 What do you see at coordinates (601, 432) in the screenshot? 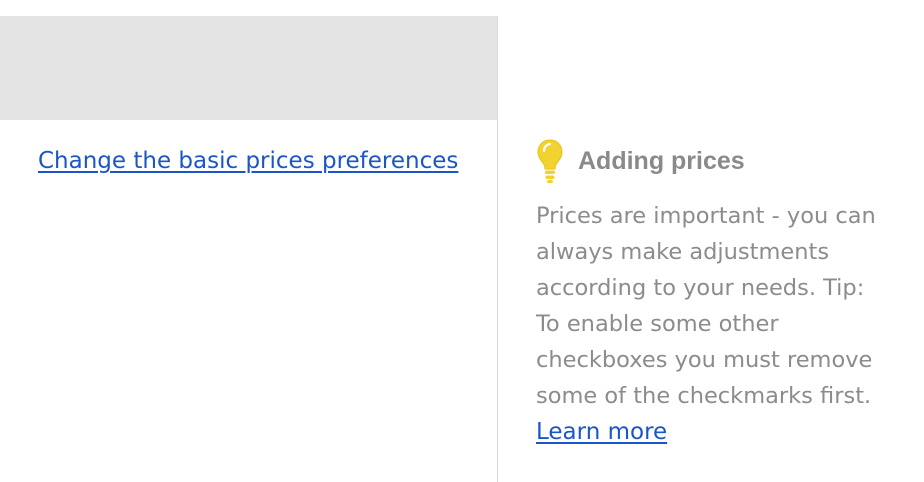
I see `learn-more-link: Learn more` at bounding box center [601, 432].